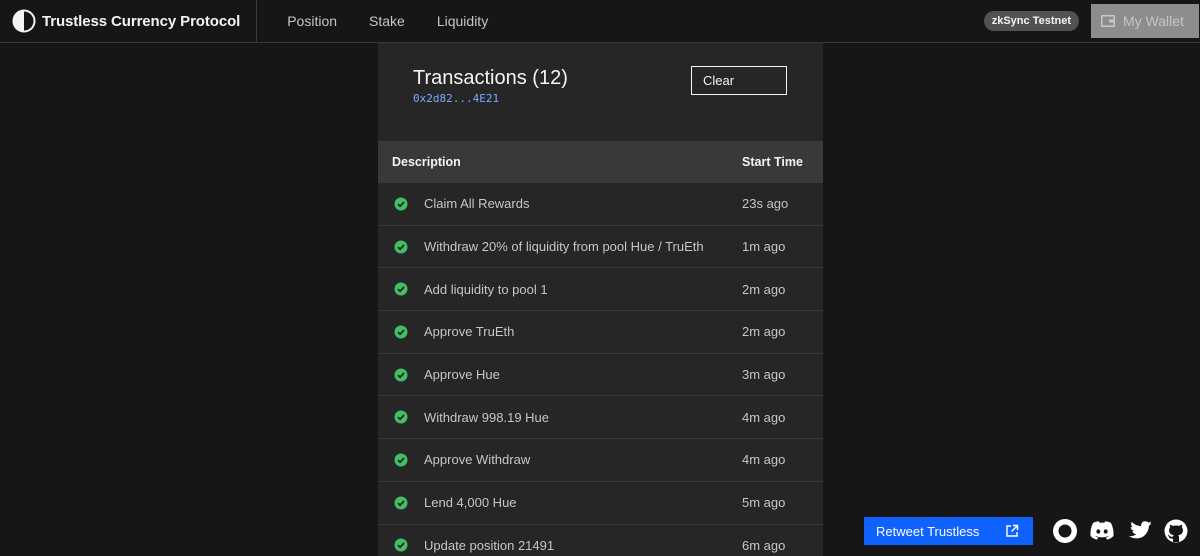 The image size is (1200, 556). I want to click on table-row: Claim All Rewards 23s ago, so click(600, 204).